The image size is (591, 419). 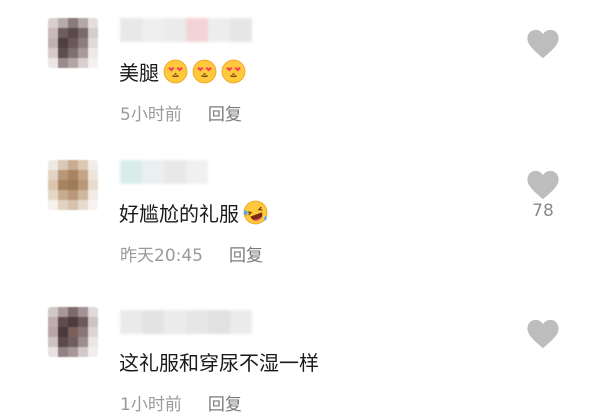 What do you see at coordinates (139, 73) in the screenshot?
I see `comment-text-content: 美腿` at bounding box center [139, 73].